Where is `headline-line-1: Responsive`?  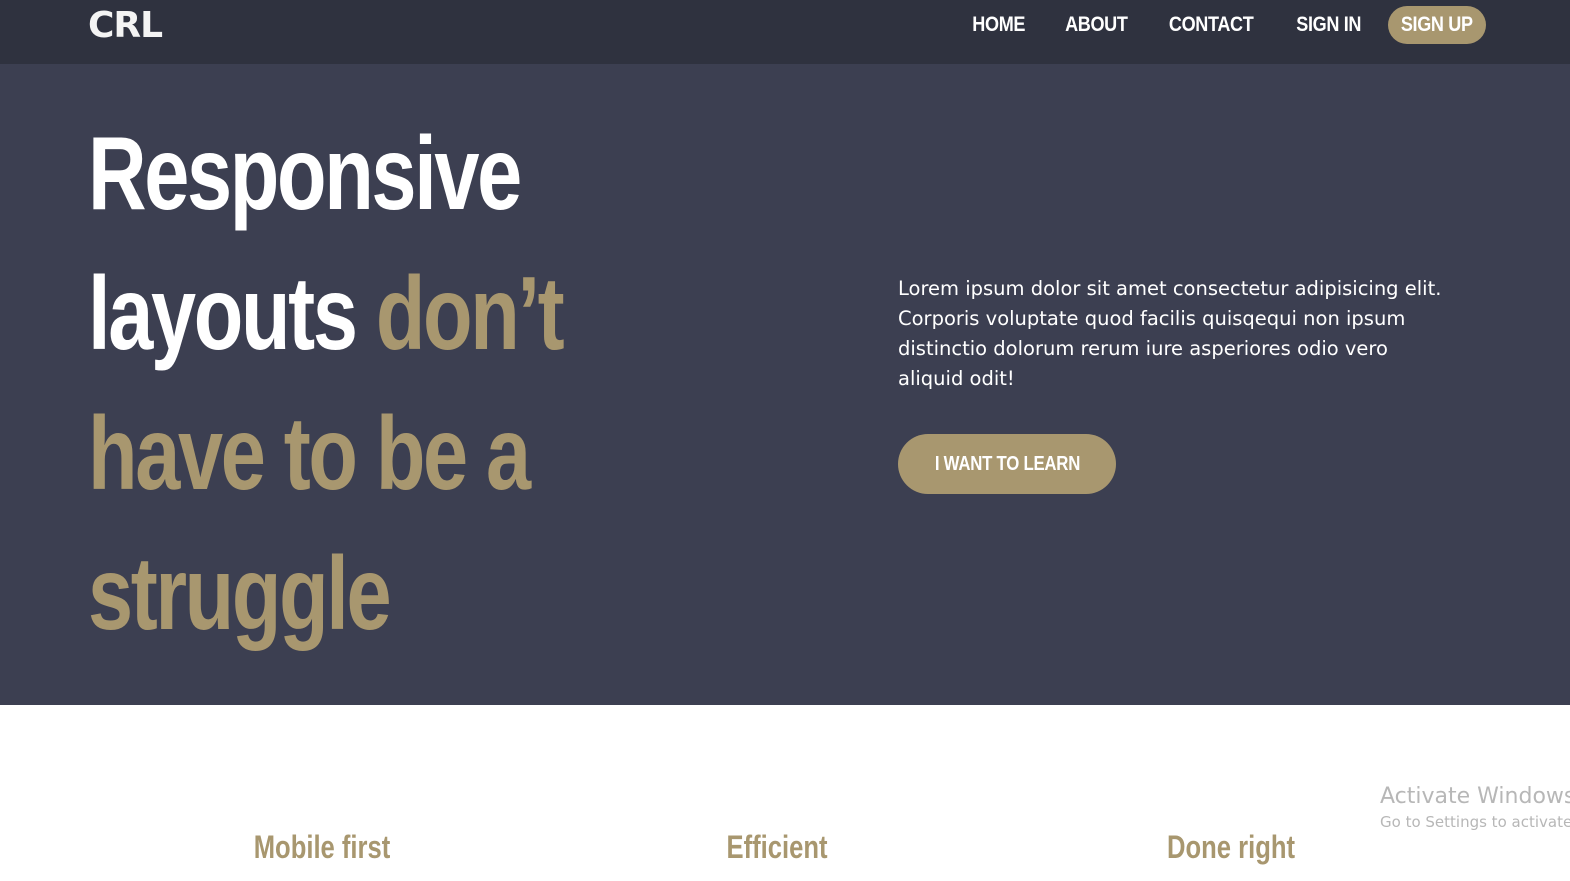 headline-line-1: Responsive is located at coordinates (305, 174).